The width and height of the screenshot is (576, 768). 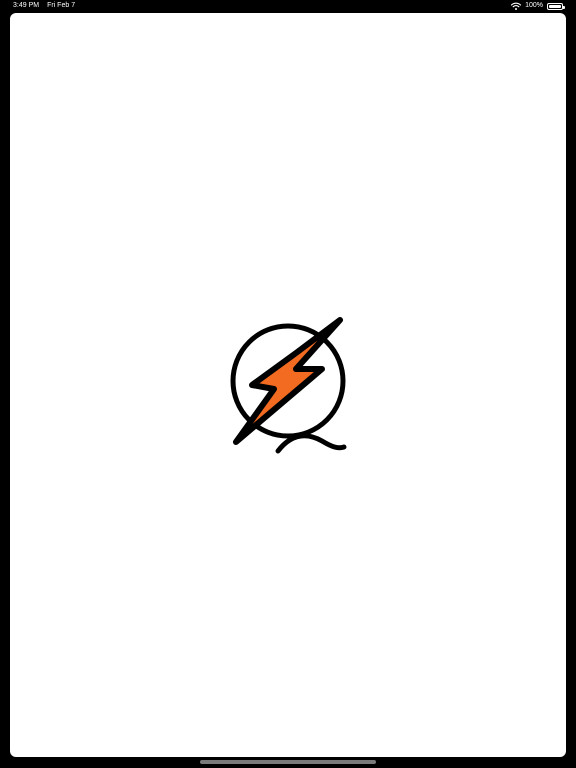 What do you see at coordinates (288, 762) in the screenshot?
I see `home-indicator` at bounding box center [288, 762].